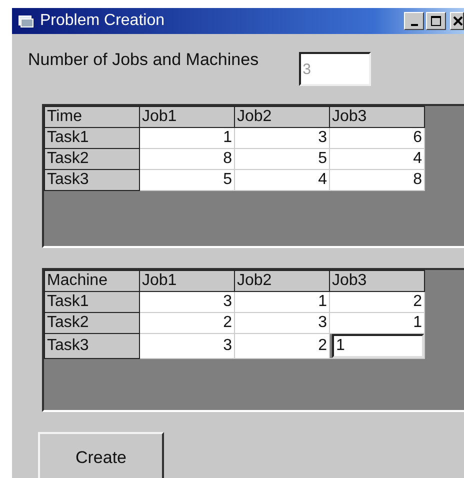  Describe the element at coordinates (102, 21) in the screenshot. I see `window-title: Problem Creation` at that location.